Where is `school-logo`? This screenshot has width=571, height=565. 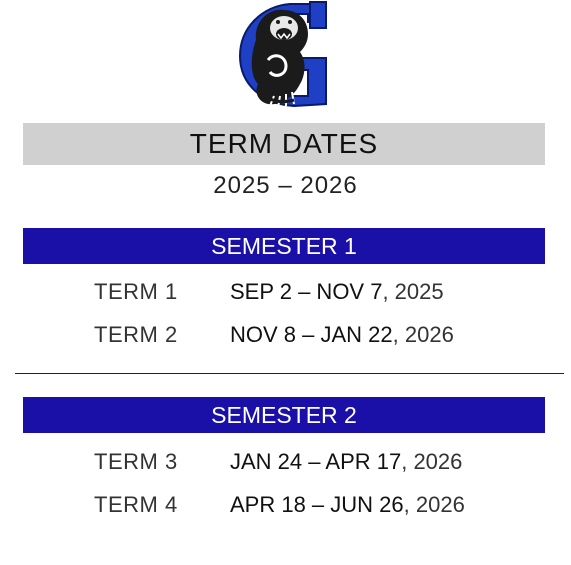
school-logo is located at coordinates (283, 56).